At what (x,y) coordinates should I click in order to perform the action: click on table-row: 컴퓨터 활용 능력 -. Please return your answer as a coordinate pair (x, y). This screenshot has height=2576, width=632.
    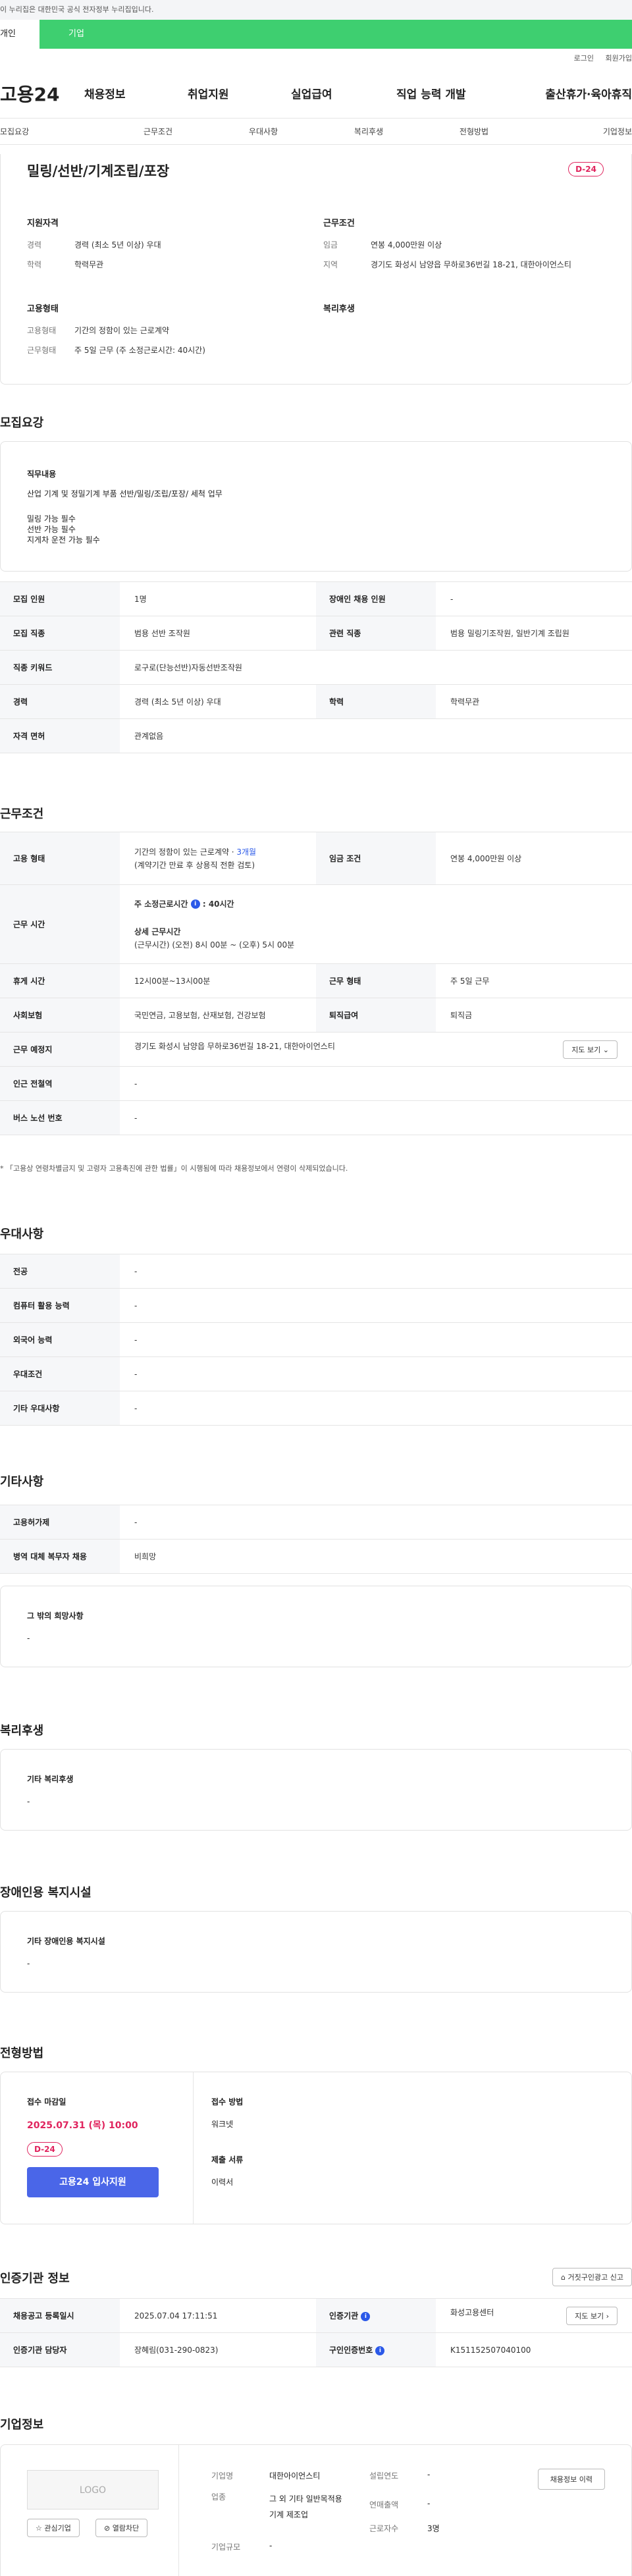
    Looking at the image, I should click on (316, 1305).